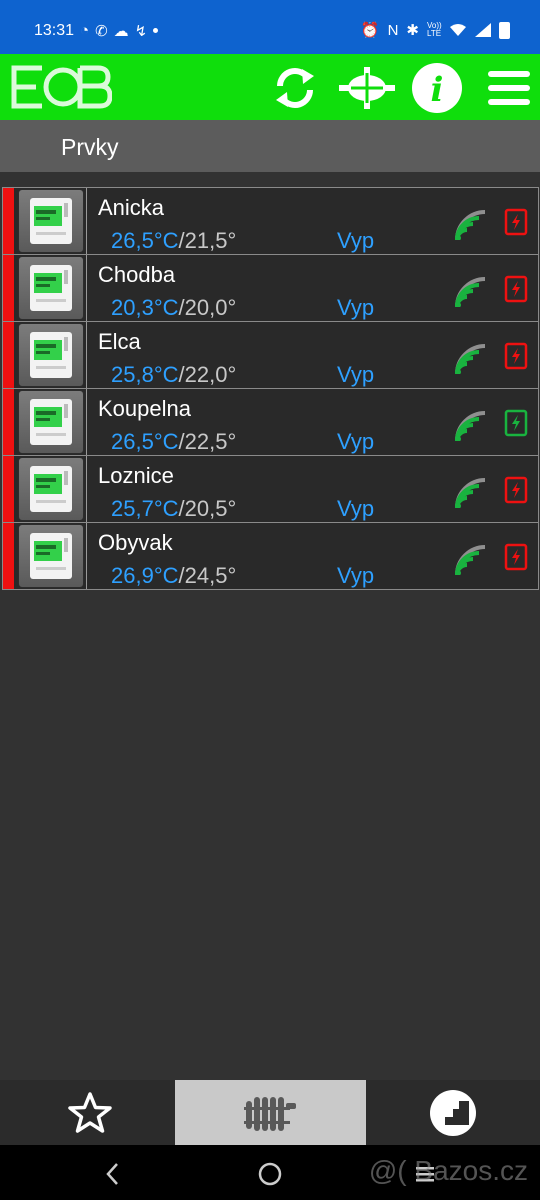  What do you see at coordinates (370, 30) in the screenshot?
I see `alarm-icon: ⏰` at bounding box center [370, 30].